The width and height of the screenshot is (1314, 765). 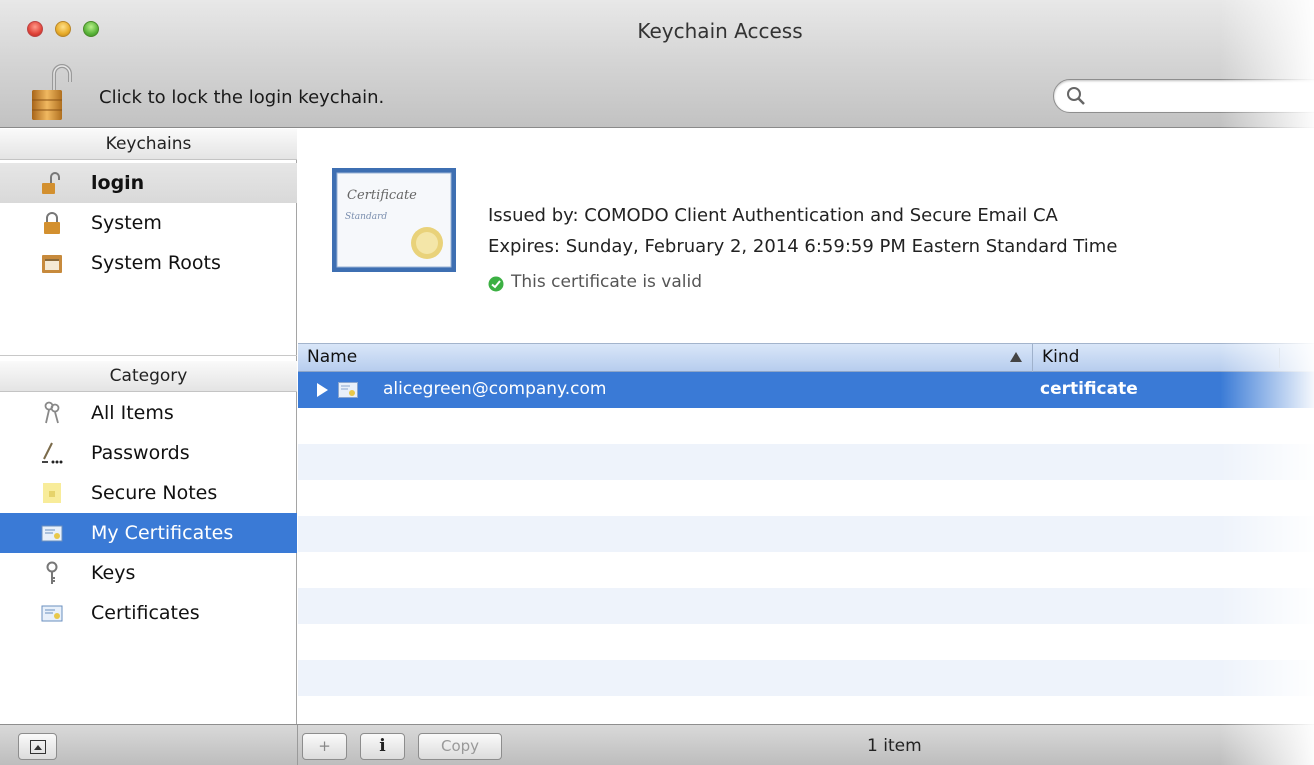 I want to click on sidebar-item-certificates: Certificates, so click(x=148, y=613).